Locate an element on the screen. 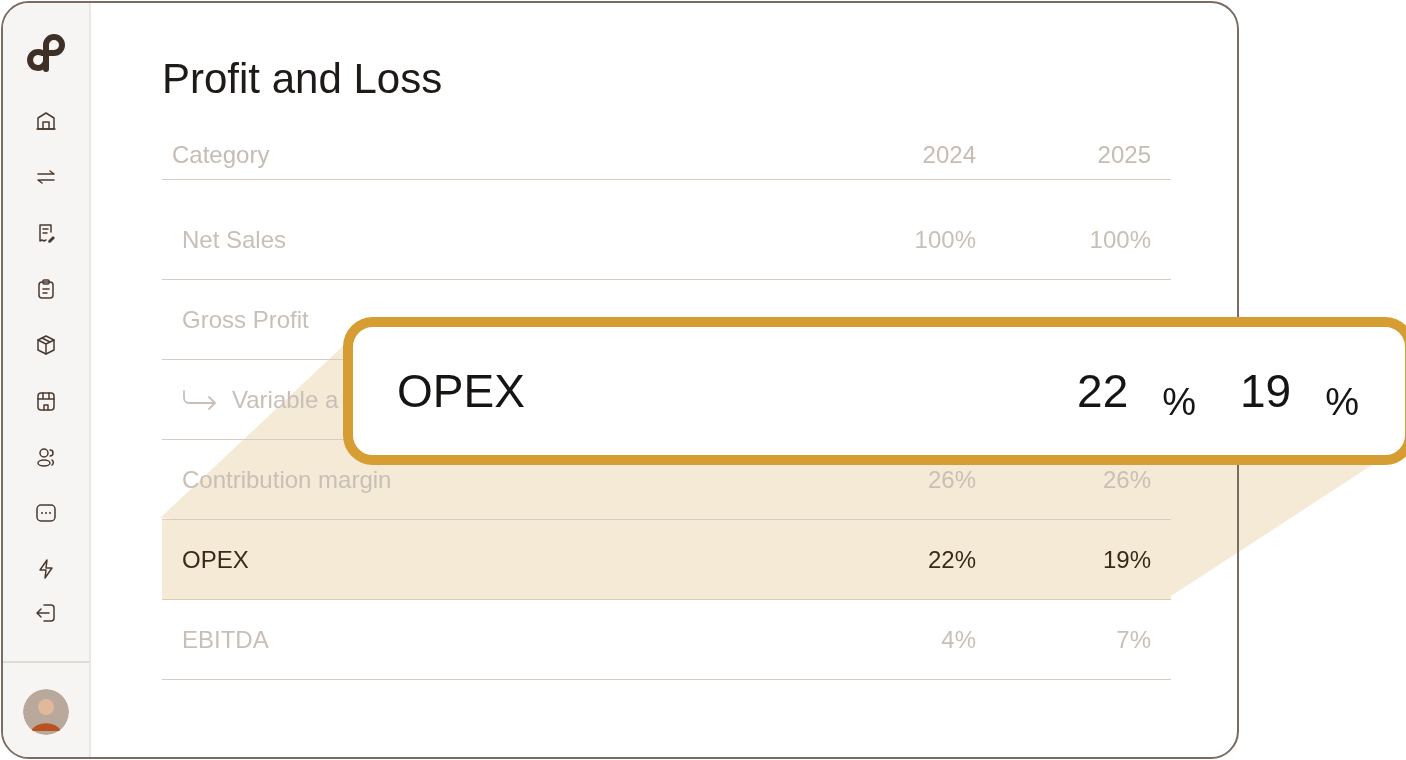 This screenshot has height=760, width=1406. column-header: 2025 is located at coordinates (1124, 155).